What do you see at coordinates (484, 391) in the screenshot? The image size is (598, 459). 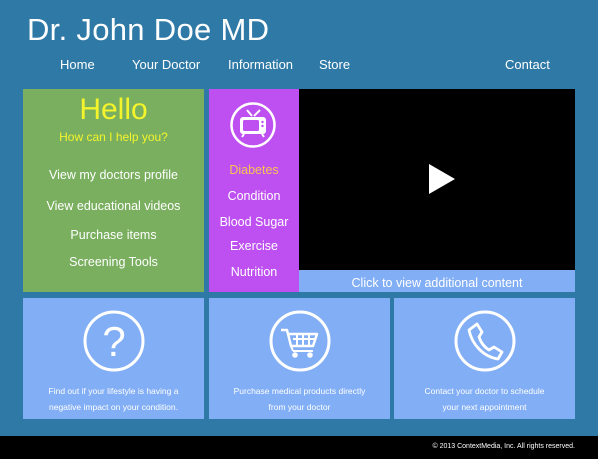 I see `card-text-line: Contact your doctor to schedule` at bounding box center [484, 391].